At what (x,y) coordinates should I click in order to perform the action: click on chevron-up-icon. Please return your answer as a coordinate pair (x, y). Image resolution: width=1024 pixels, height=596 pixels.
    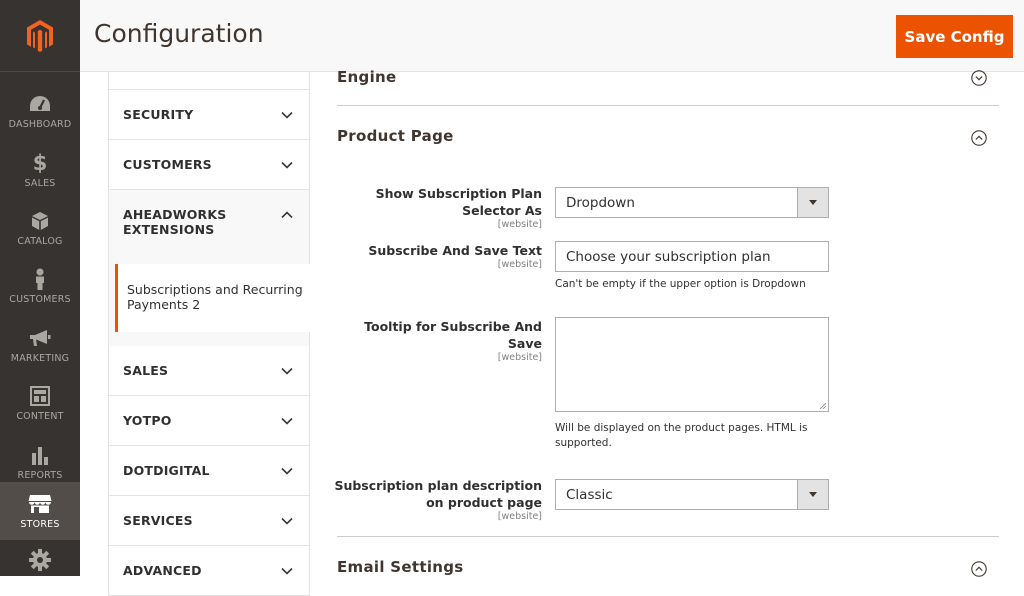
    Looking at the image, I should click on (287, 215).